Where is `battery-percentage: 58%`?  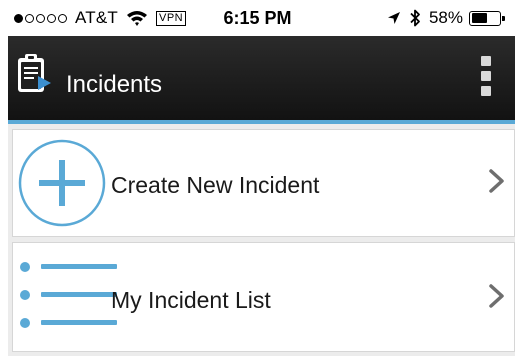
battery-percentage: 58% is located at coordinates (445, 17).